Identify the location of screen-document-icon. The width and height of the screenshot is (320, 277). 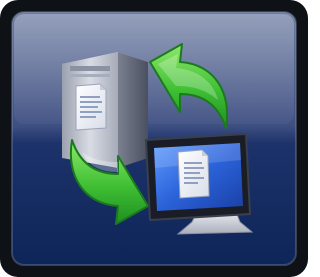
(193, 174).